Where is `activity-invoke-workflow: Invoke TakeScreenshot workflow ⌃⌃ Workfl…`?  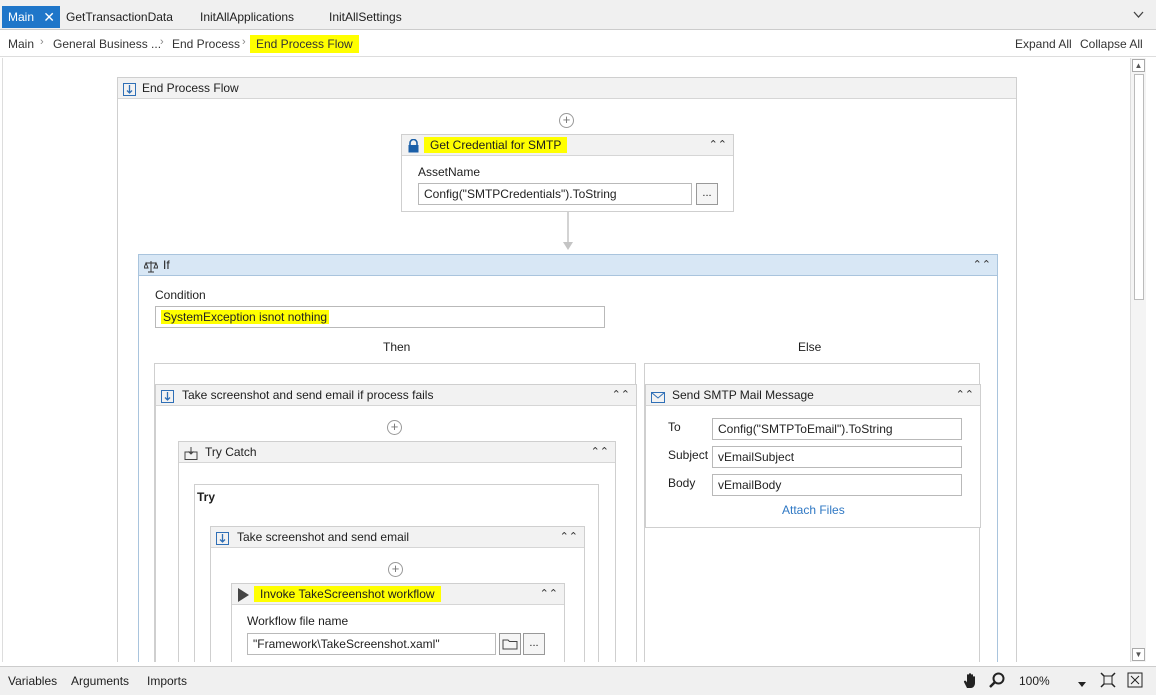 activity-invoke-workflow: Invoke TakeScreenshot workflow ⌃⌃ Workfl… is located at coordinates (398, 622).